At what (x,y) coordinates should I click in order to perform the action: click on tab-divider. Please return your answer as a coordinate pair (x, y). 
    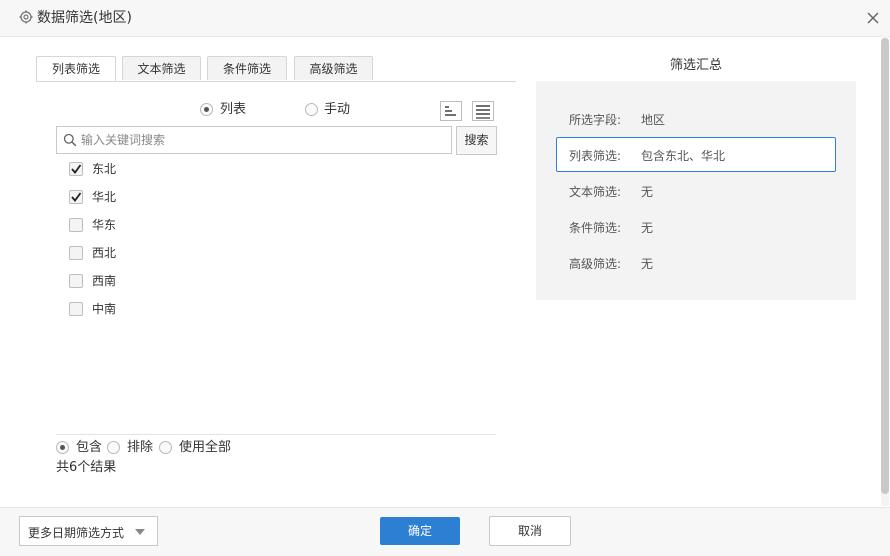
    Looking at the image, I should click on (276, 81).